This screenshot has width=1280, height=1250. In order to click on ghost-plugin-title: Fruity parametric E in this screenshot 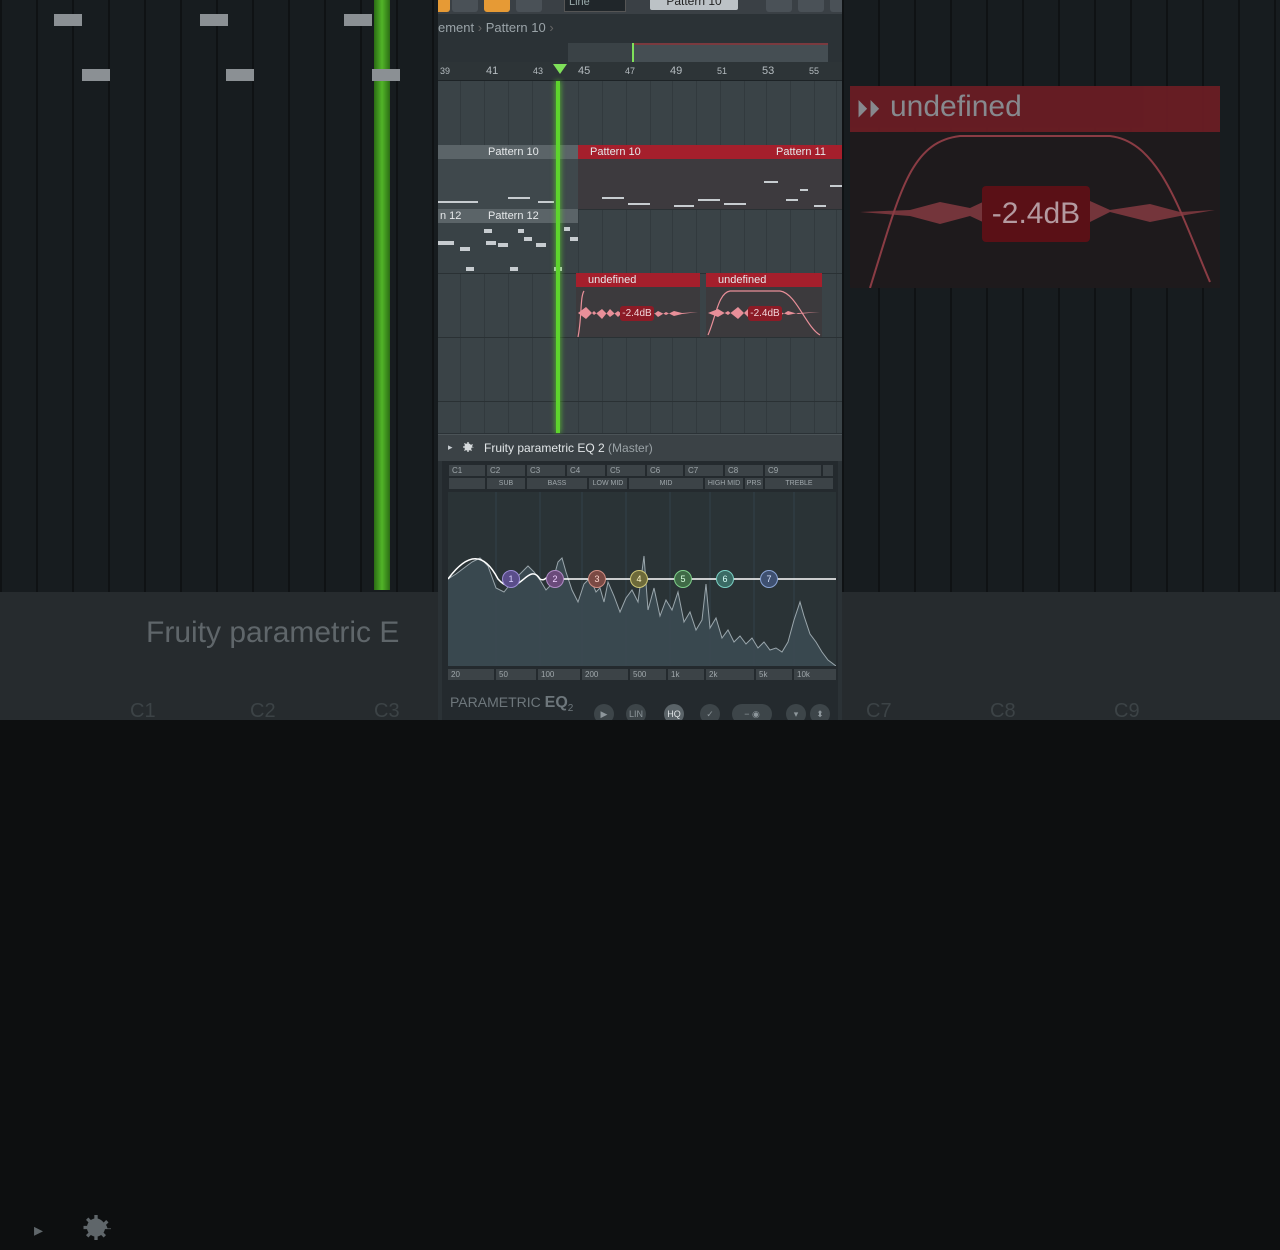, I will do `click(273, 632)`.